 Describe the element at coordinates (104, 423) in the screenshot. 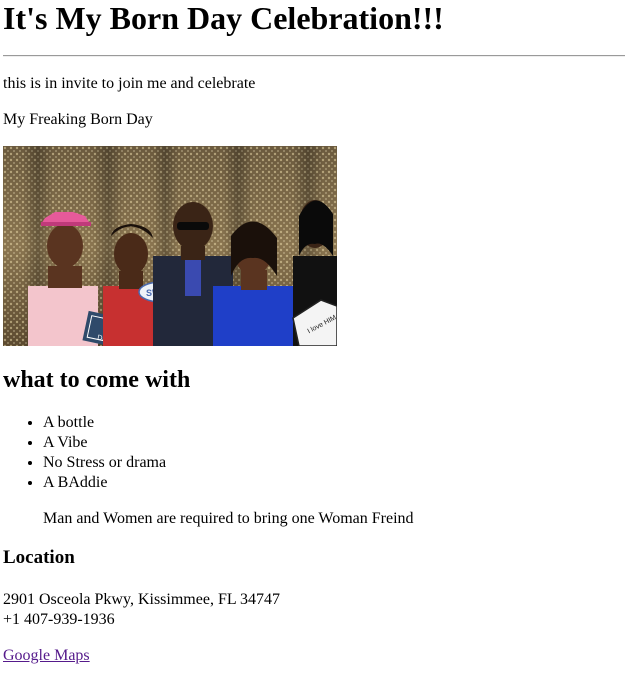

I see `list-item: A bottle` at that location.